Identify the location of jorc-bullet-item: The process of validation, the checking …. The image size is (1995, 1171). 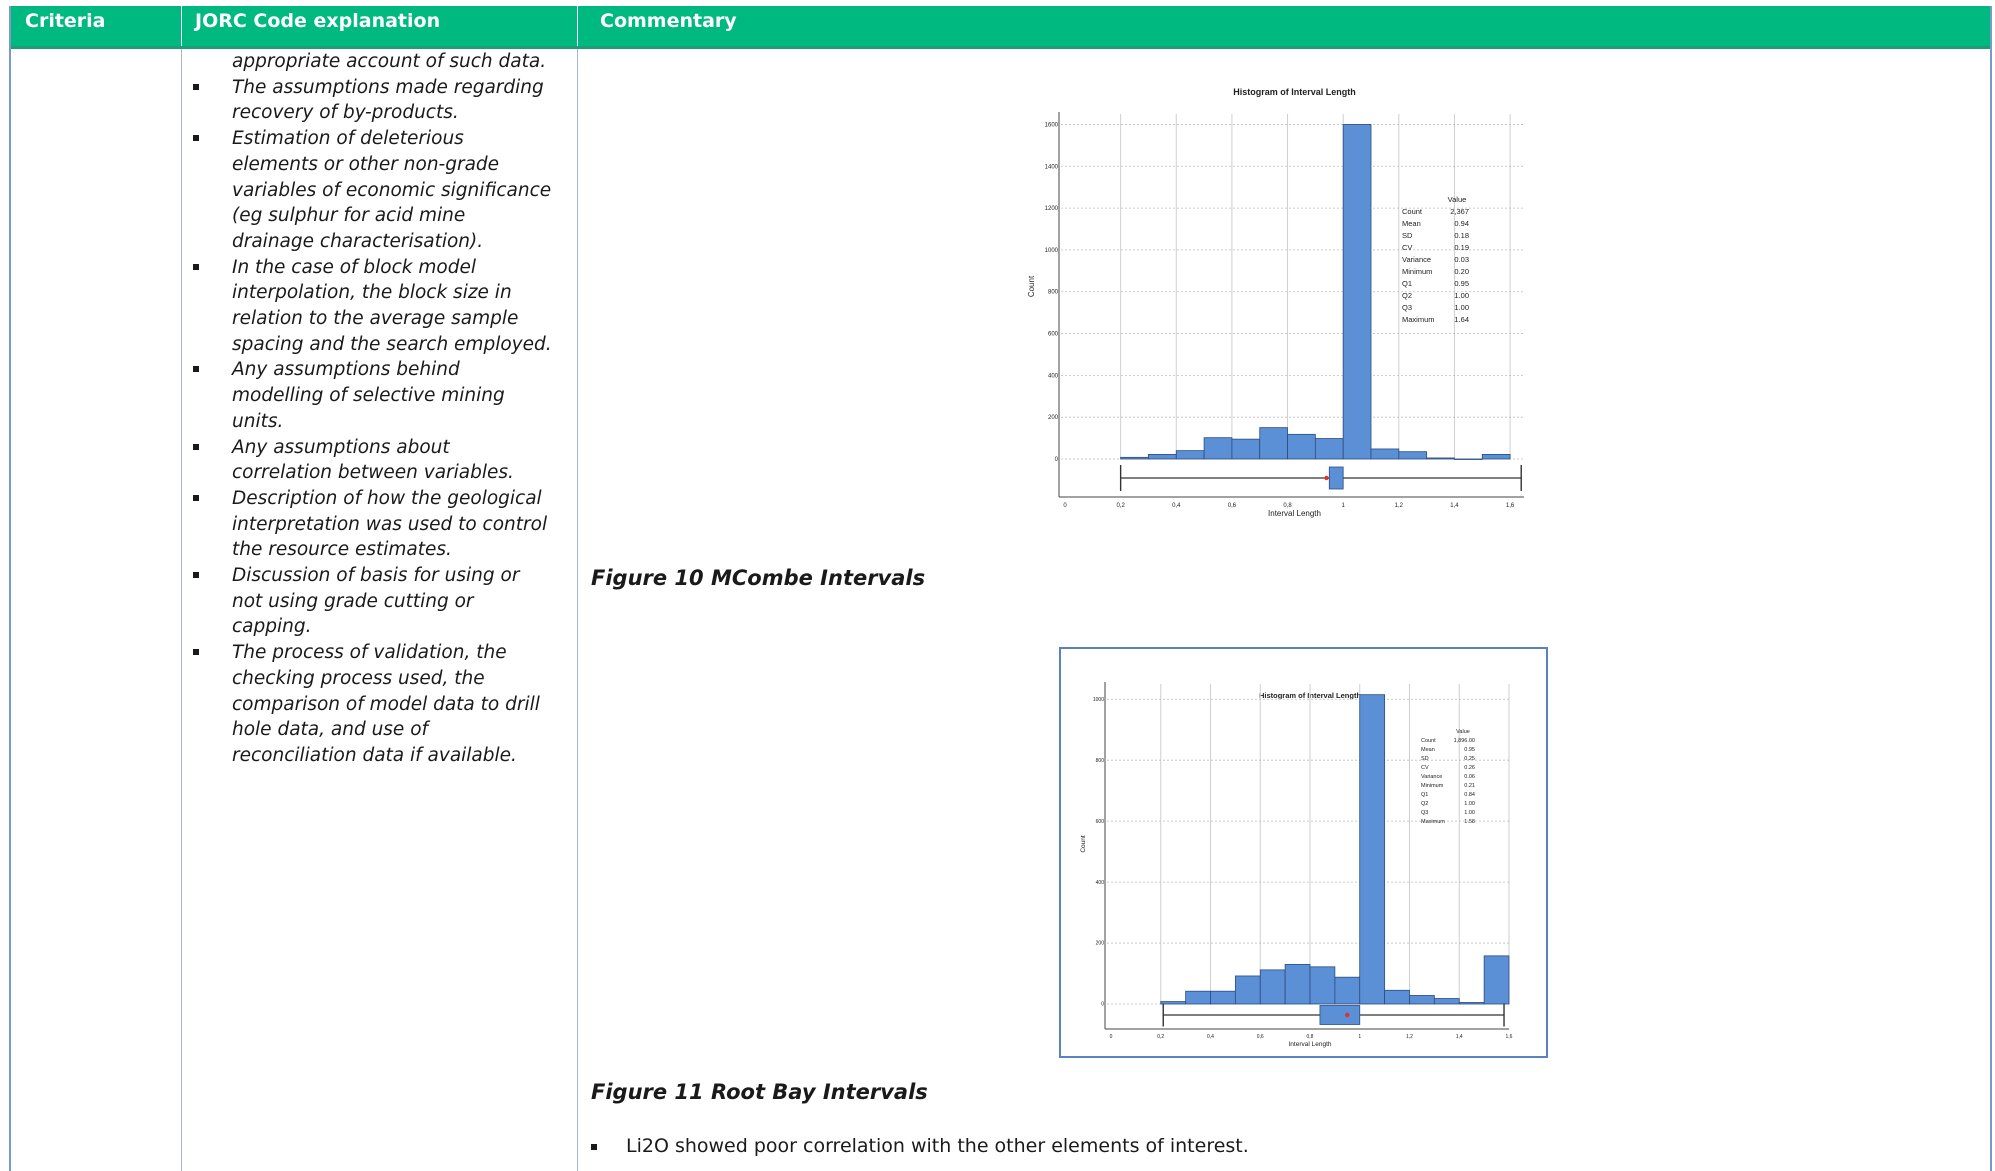
(368, 704).